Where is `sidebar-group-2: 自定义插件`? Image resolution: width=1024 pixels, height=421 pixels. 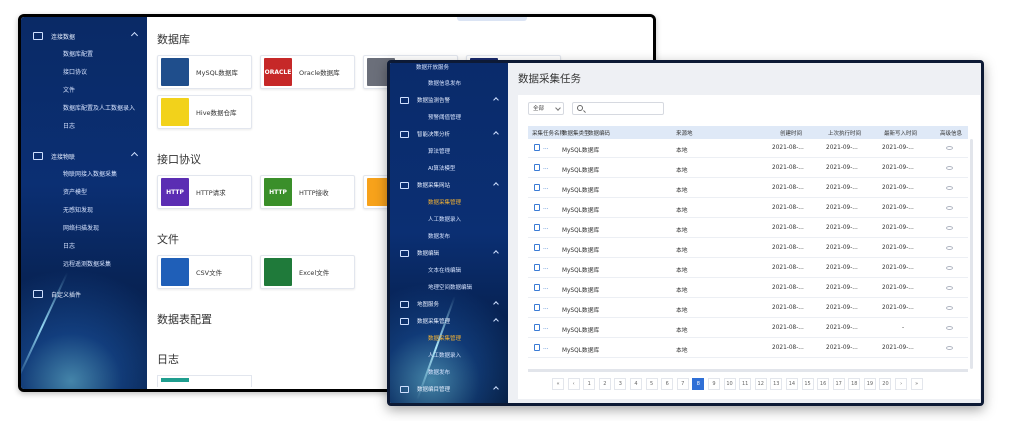 sidebar-group-2: 自定义插件 is located at coordinates (84, 294).